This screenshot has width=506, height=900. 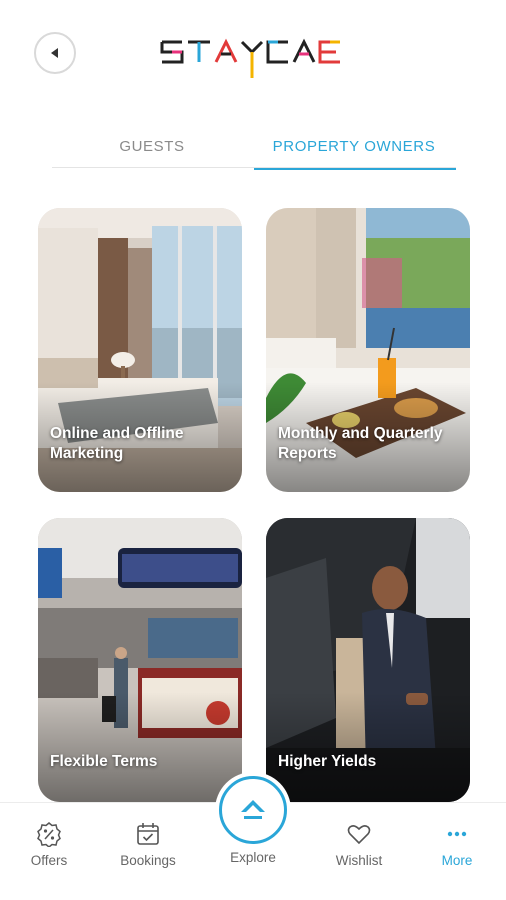 What do you see at coordinates (355, 169) in the screenshot?
I see `active-tab-indicator` at bounding box center [355, 169].